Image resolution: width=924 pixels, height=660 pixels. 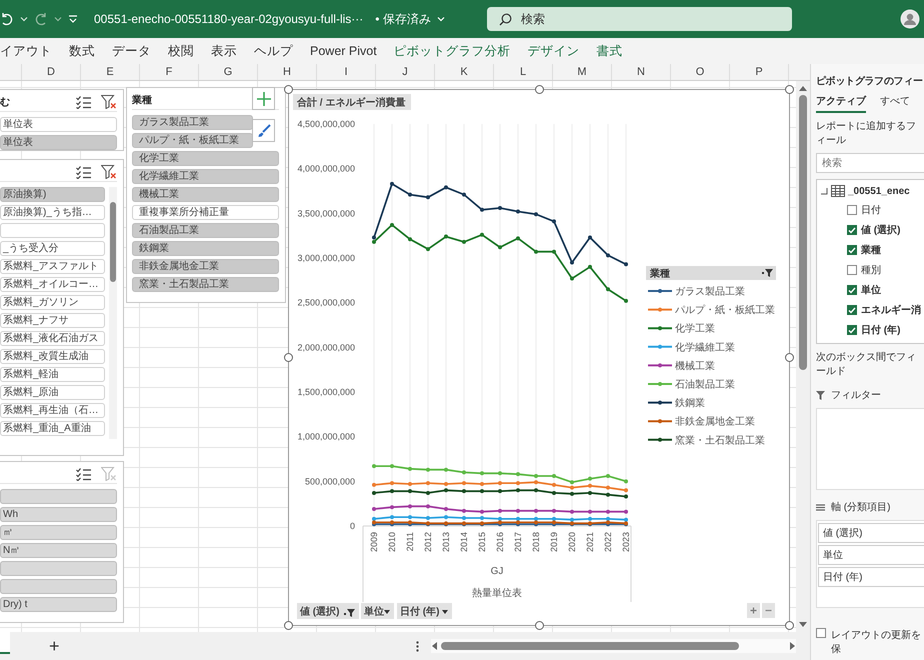 What do you see at coordinates (880, 330) in the screenshot?
I see `field-name: 日付 (年)` at bounding box center [880, 330].